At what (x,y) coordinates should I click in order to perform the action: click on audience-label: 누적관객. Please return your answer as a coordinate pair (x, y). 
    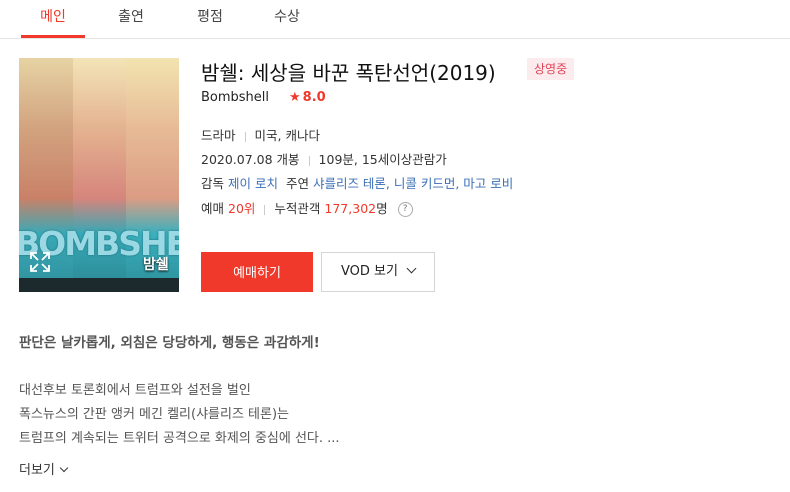
    Looking at the image, I should click on (297, 208).